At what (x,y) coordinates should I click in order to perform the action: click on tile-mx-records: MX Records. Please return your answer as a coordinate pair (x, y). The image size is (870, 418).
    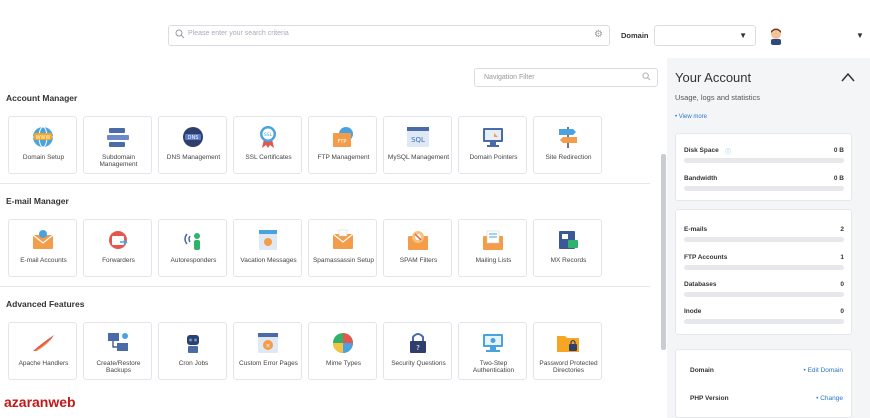
    Looking at the image, I should click on (567, 248).